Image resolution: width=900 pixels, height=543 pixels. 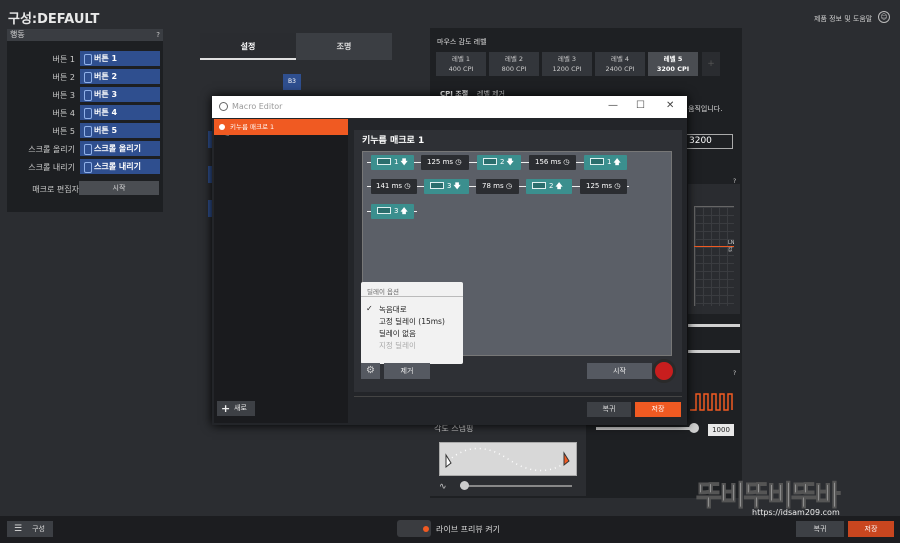 What do you see at coordinates (397, 345) in the screenshot?
I see `delay-option-custom: 지정 딜레이` at bounding box center [397, 345].